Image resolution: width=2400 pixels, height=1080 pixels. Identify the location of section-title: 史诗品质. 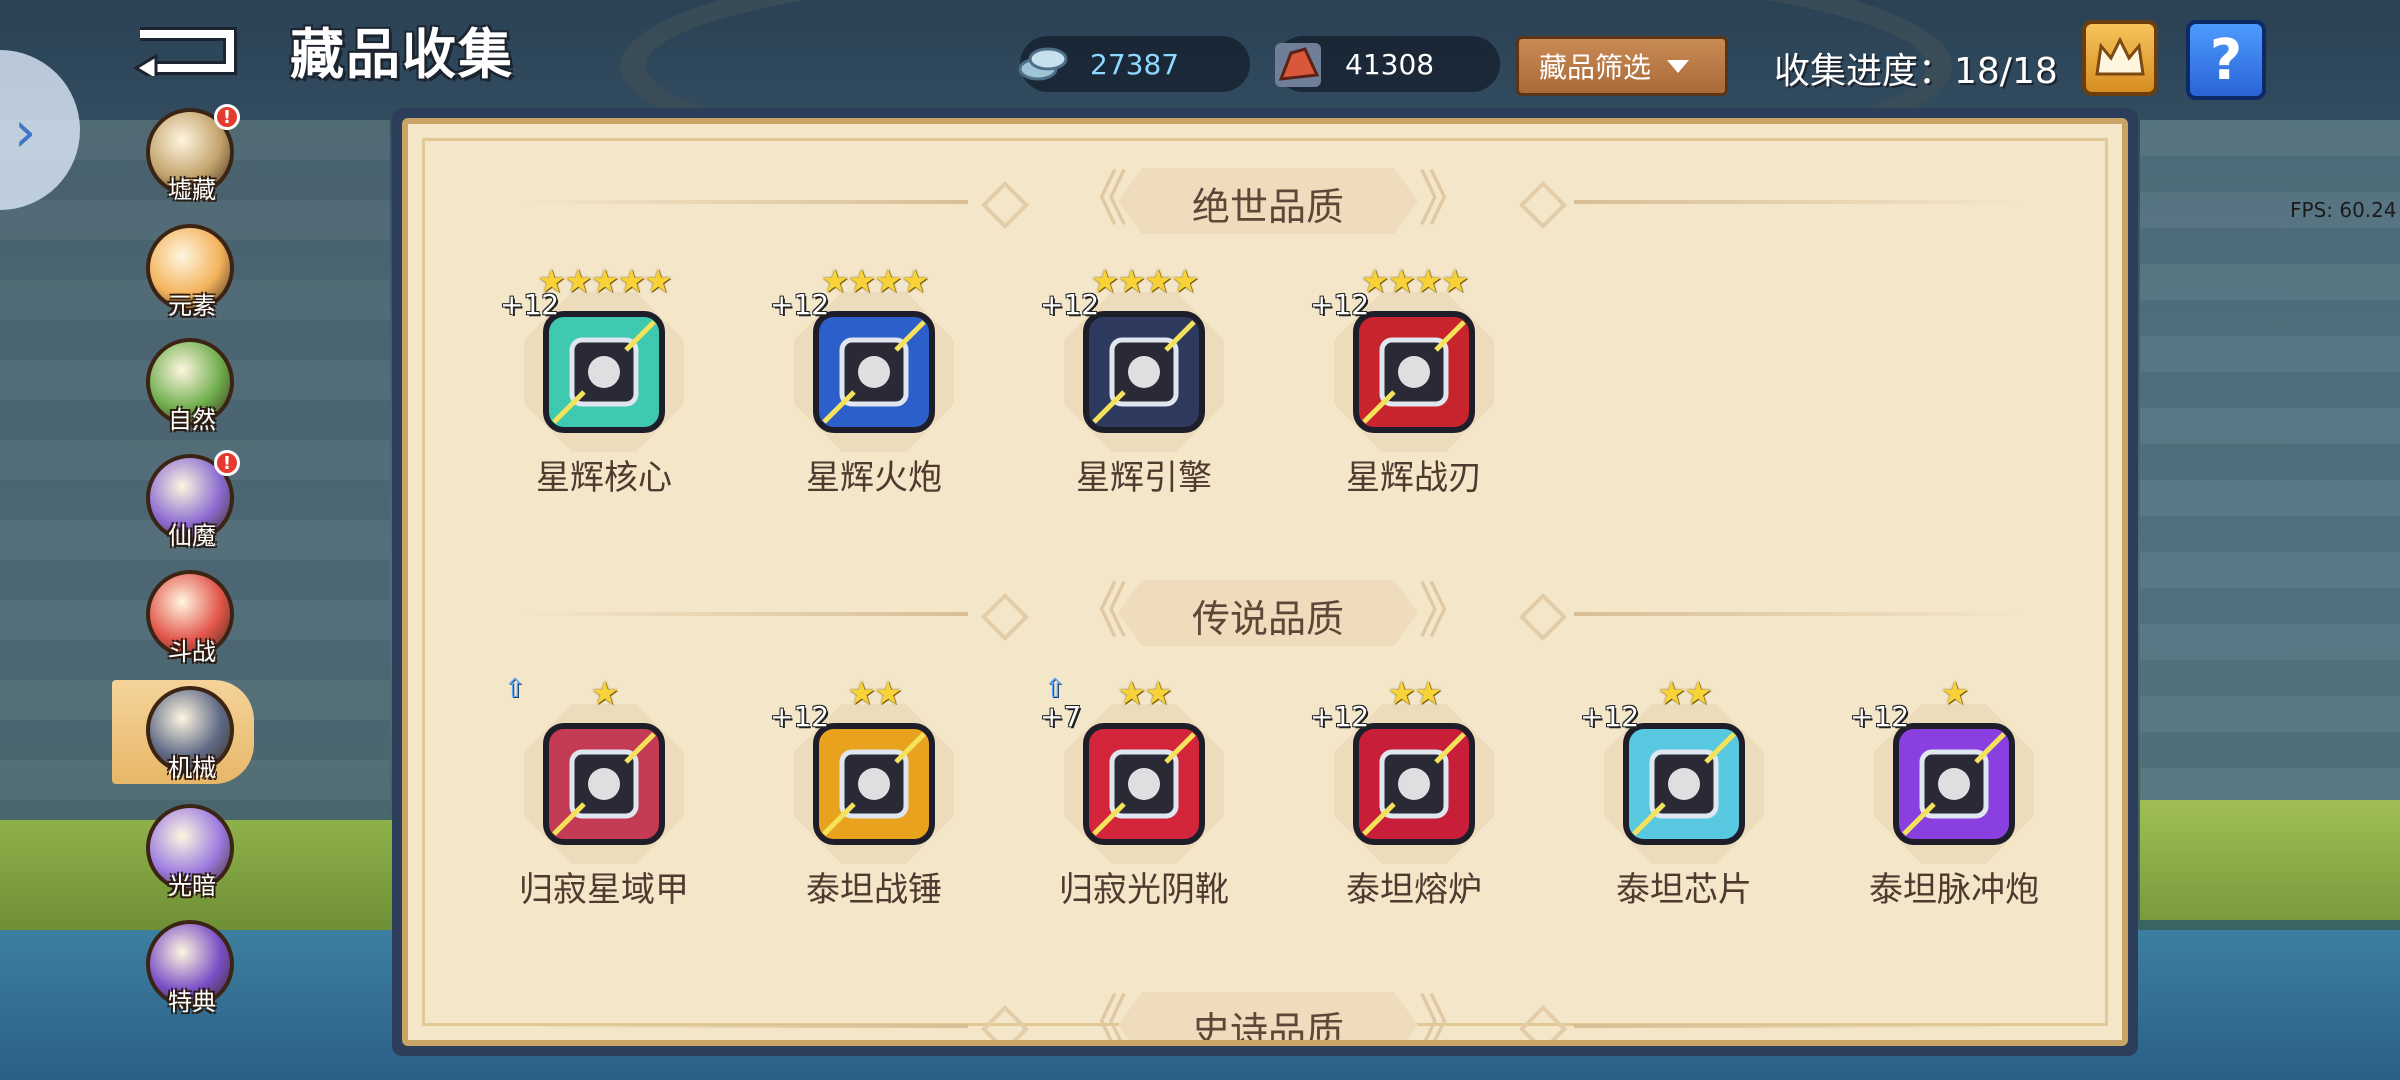
(1267, 1027).